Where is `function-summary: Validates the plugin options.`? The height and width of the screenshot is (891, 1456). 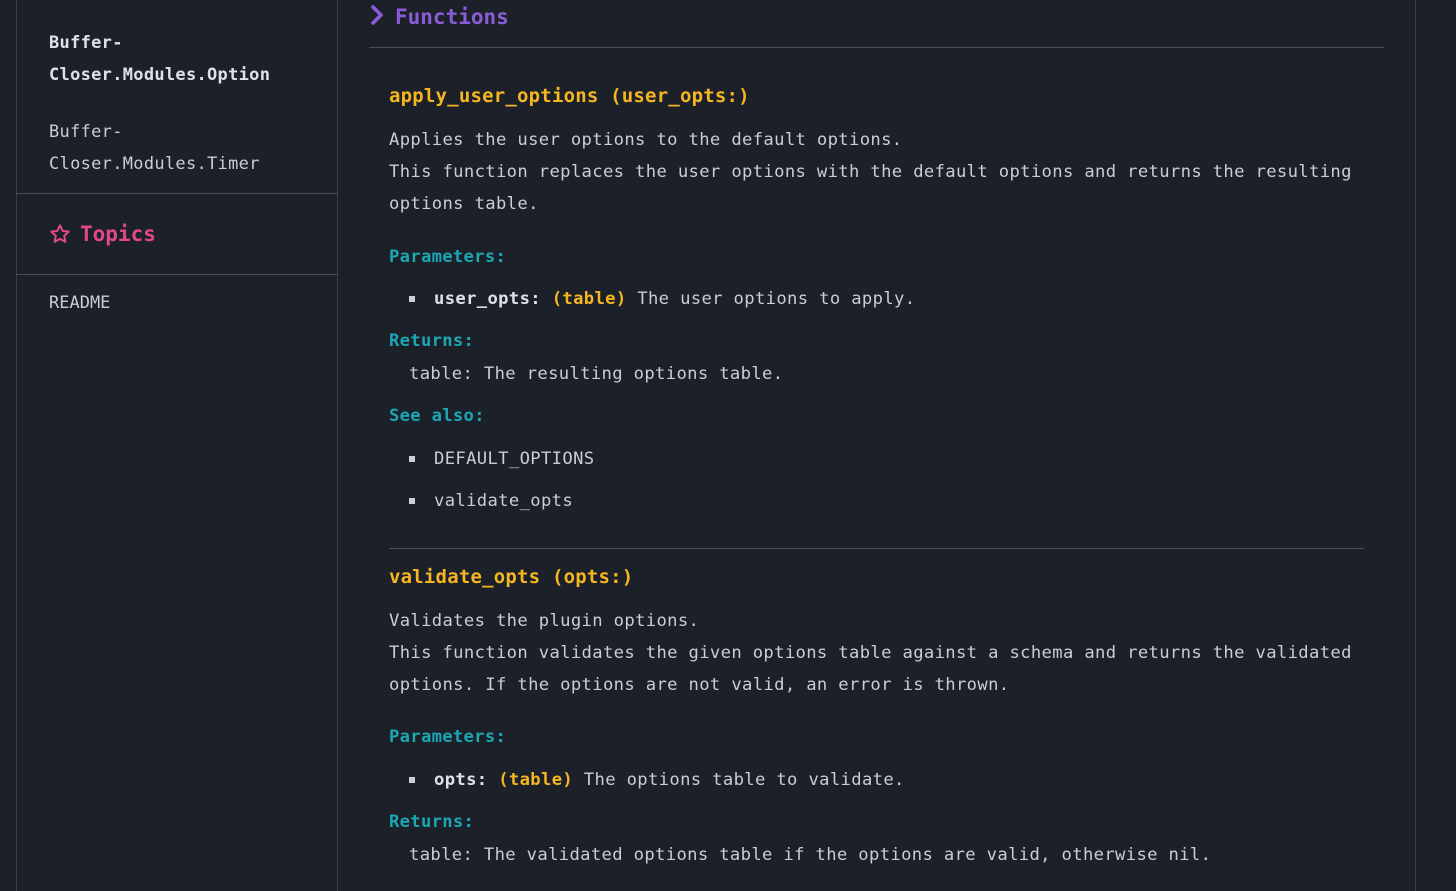 function-summary: Validates the plugin options. is located at coordinates (544, 621).